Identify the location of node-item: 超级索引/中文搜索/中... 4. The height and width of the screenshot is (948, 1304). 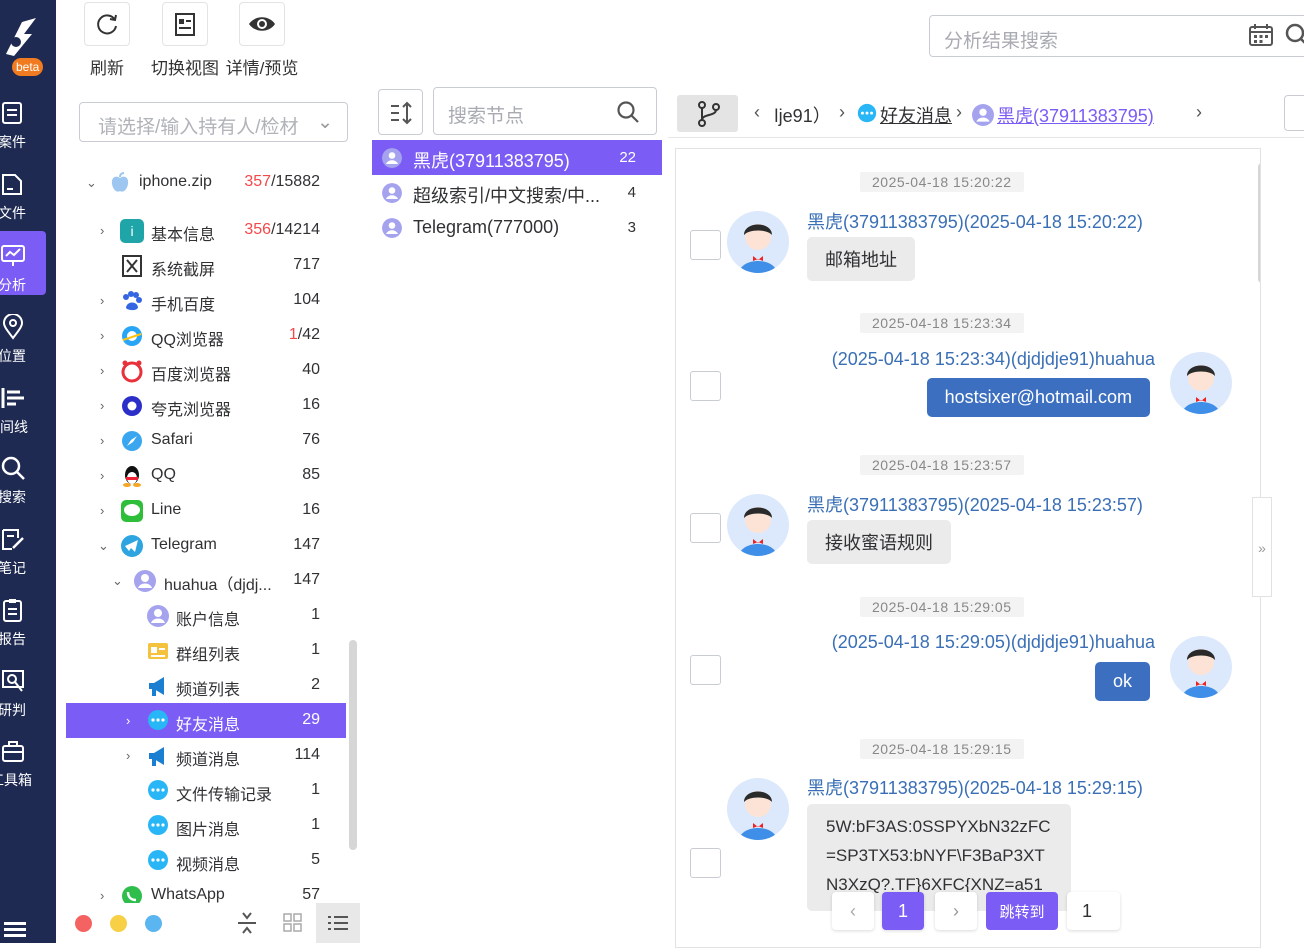
(517, 192).